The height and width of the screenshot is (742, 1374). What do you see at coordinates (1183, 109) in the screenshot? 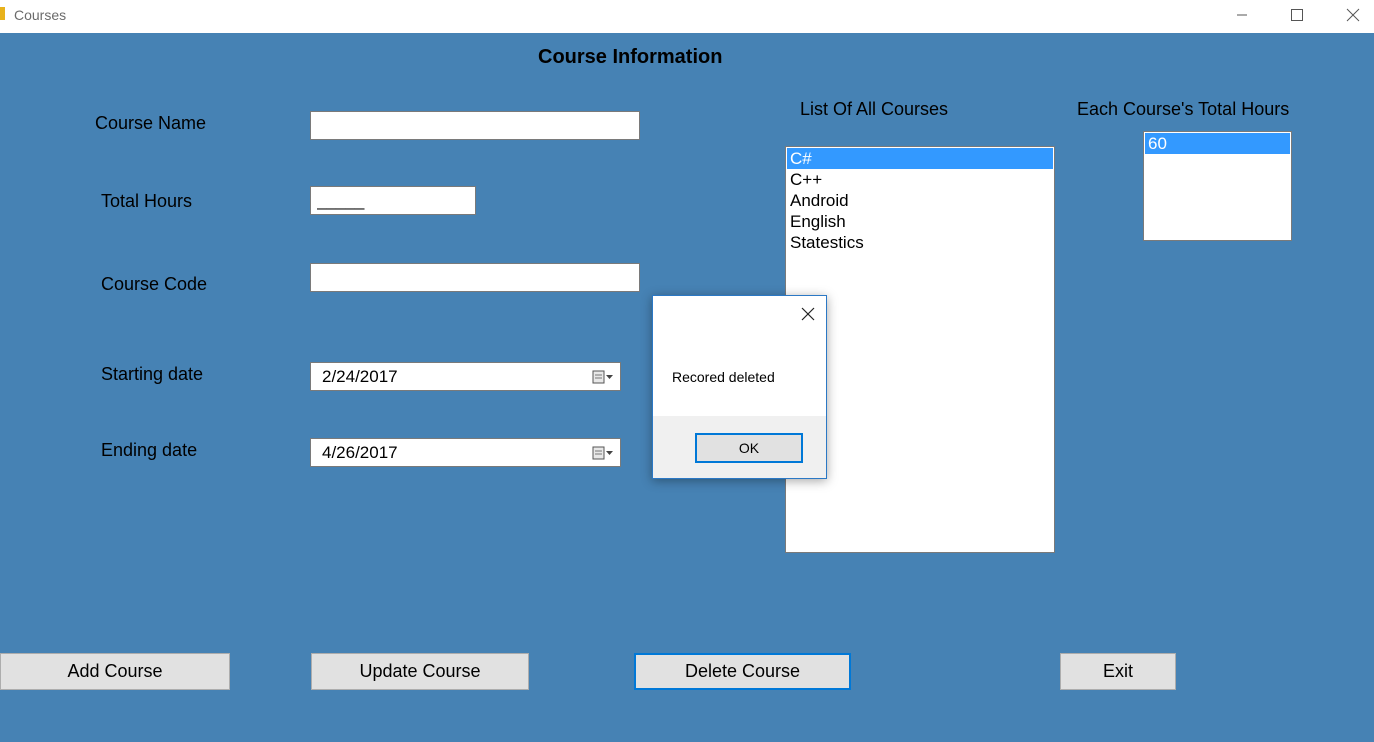
I see `hours-list-label: Each Course's Total Hours` at bounding box center [1183, 109].